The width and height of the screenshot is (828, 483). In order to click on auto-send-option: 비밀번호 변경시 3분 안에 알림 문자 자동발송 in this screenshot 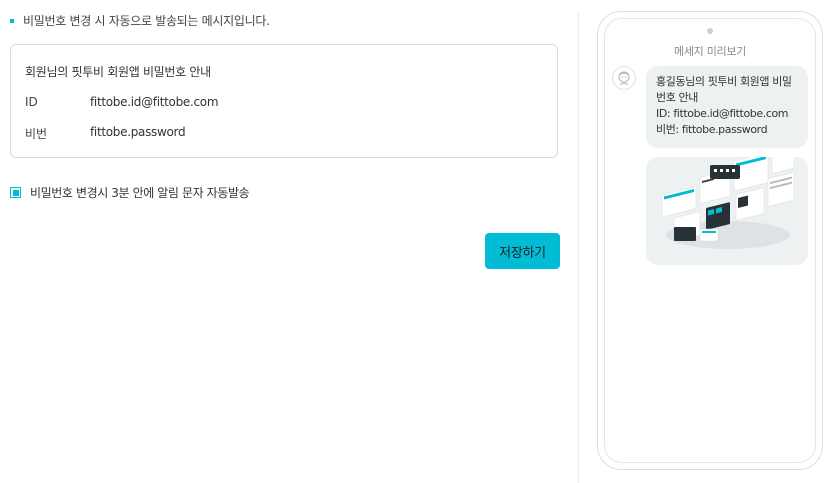, I will do `click(130, 192)`.